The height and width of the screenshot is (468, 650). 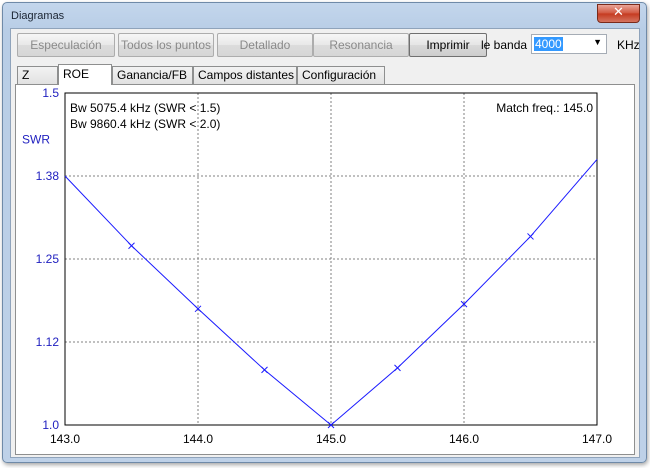 I want to click on close-button: ✕, so click(x=618, y=13).